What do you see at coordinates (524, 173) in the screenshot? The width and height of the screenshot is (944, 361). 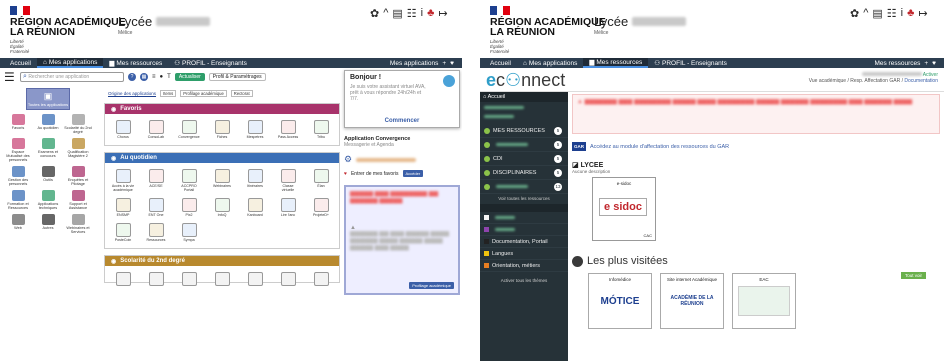 I see `sidebar-resource-item: DISCIPLINAIRES 5` at bounding box center [524, 173].